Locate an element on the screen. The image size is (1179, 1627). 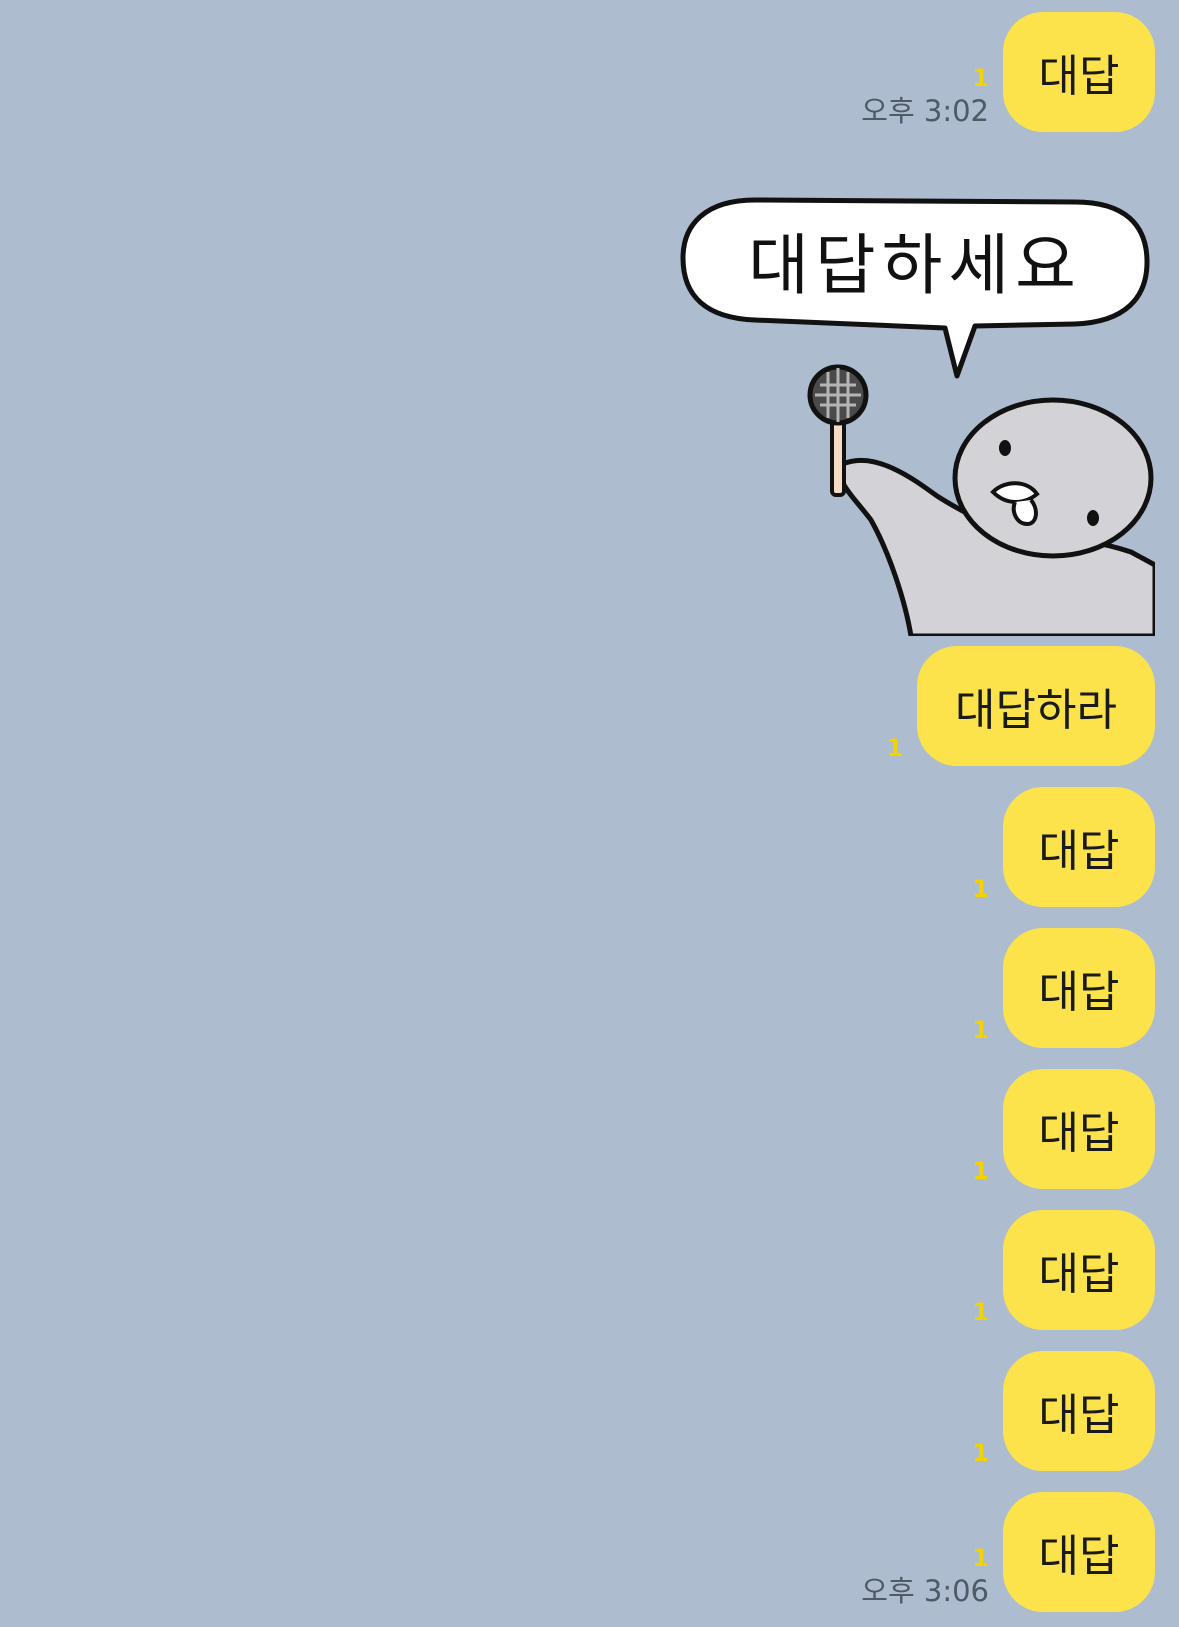
message-meta: 1 오후 3:06 is located at coordinates (925, 1576).